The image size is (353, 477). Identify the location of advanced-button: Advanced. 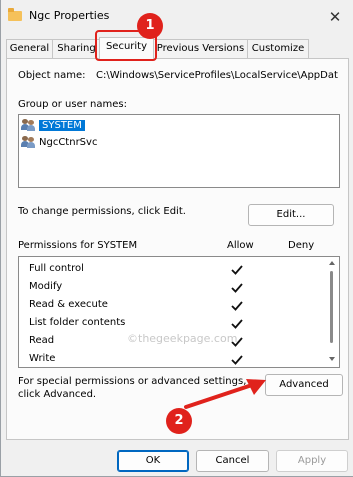
(304, 385).